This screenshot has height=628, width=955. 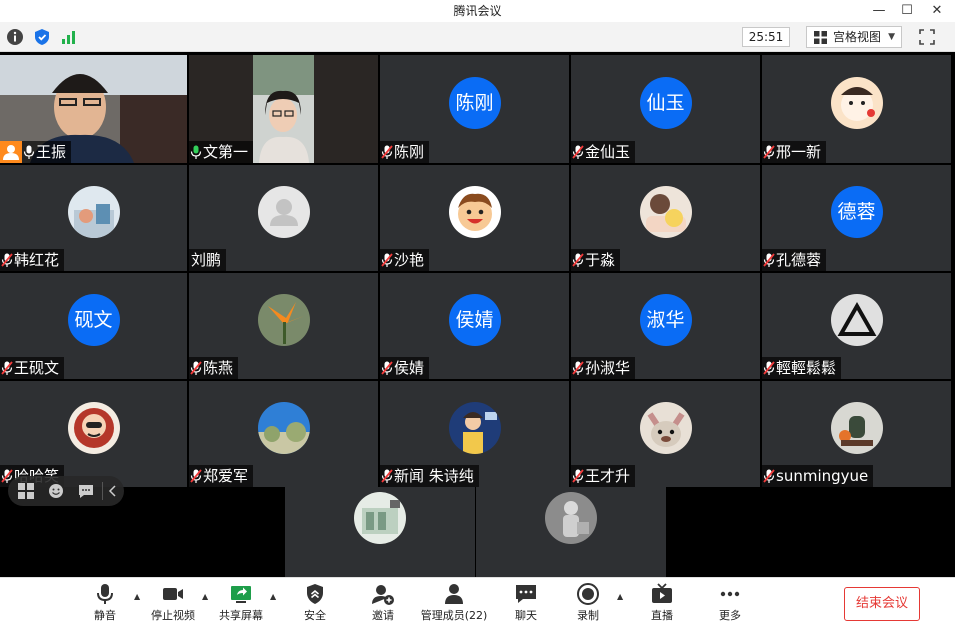 What do you see at coordinates (93, 218) in the screenshot?
I see `participant-tile: 韩红花` at bounding box center [93, 218].